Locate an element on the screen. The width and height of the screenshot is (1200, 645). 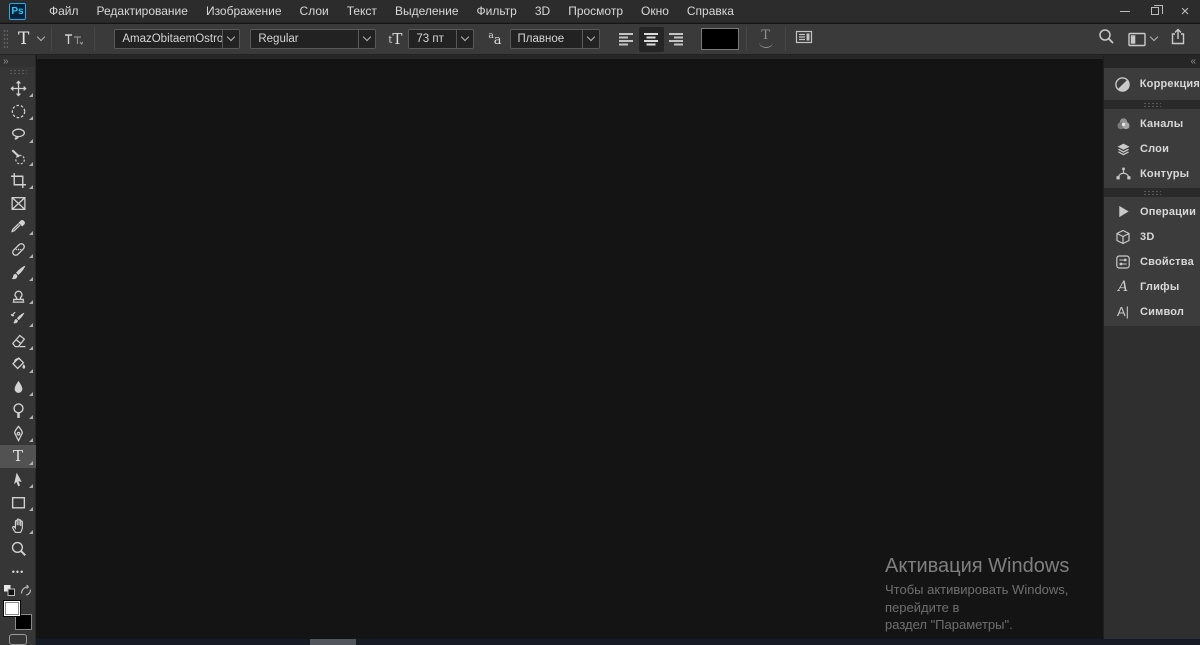
blur-tool is located at coordinates (18, 387).